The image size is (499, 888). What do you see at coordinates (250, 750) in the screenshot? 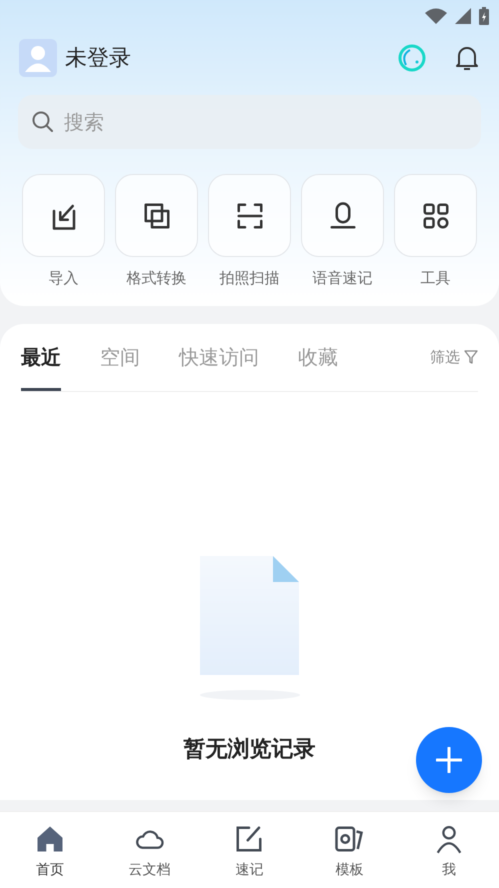
I see `empty-message: 暂无浏览记录` at bounding box center [250, 750].